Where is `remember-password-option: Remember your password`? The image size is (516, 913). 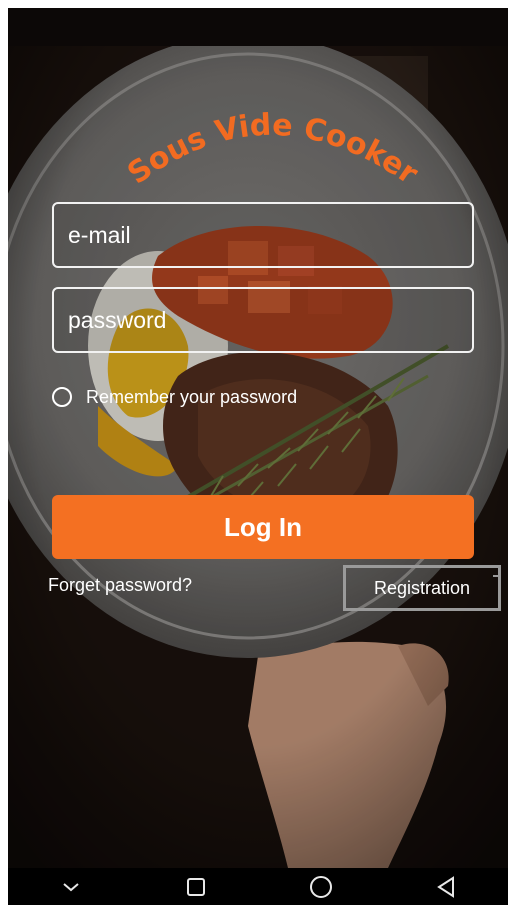 remember-password-option: Remember your password is located at coordinates (174, 397).